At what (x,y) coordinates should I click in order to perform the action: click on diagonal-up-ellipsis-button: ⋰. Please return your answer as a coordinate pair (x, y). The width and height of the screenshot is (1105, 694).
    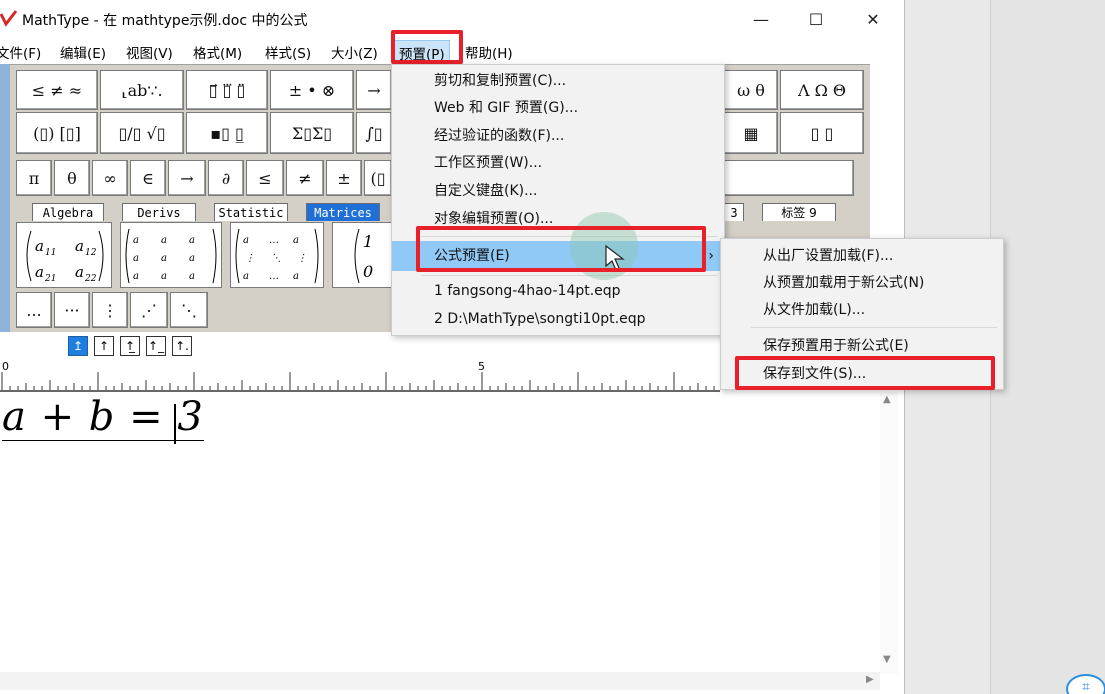
    Looking at the image, I should click on (149, 310).